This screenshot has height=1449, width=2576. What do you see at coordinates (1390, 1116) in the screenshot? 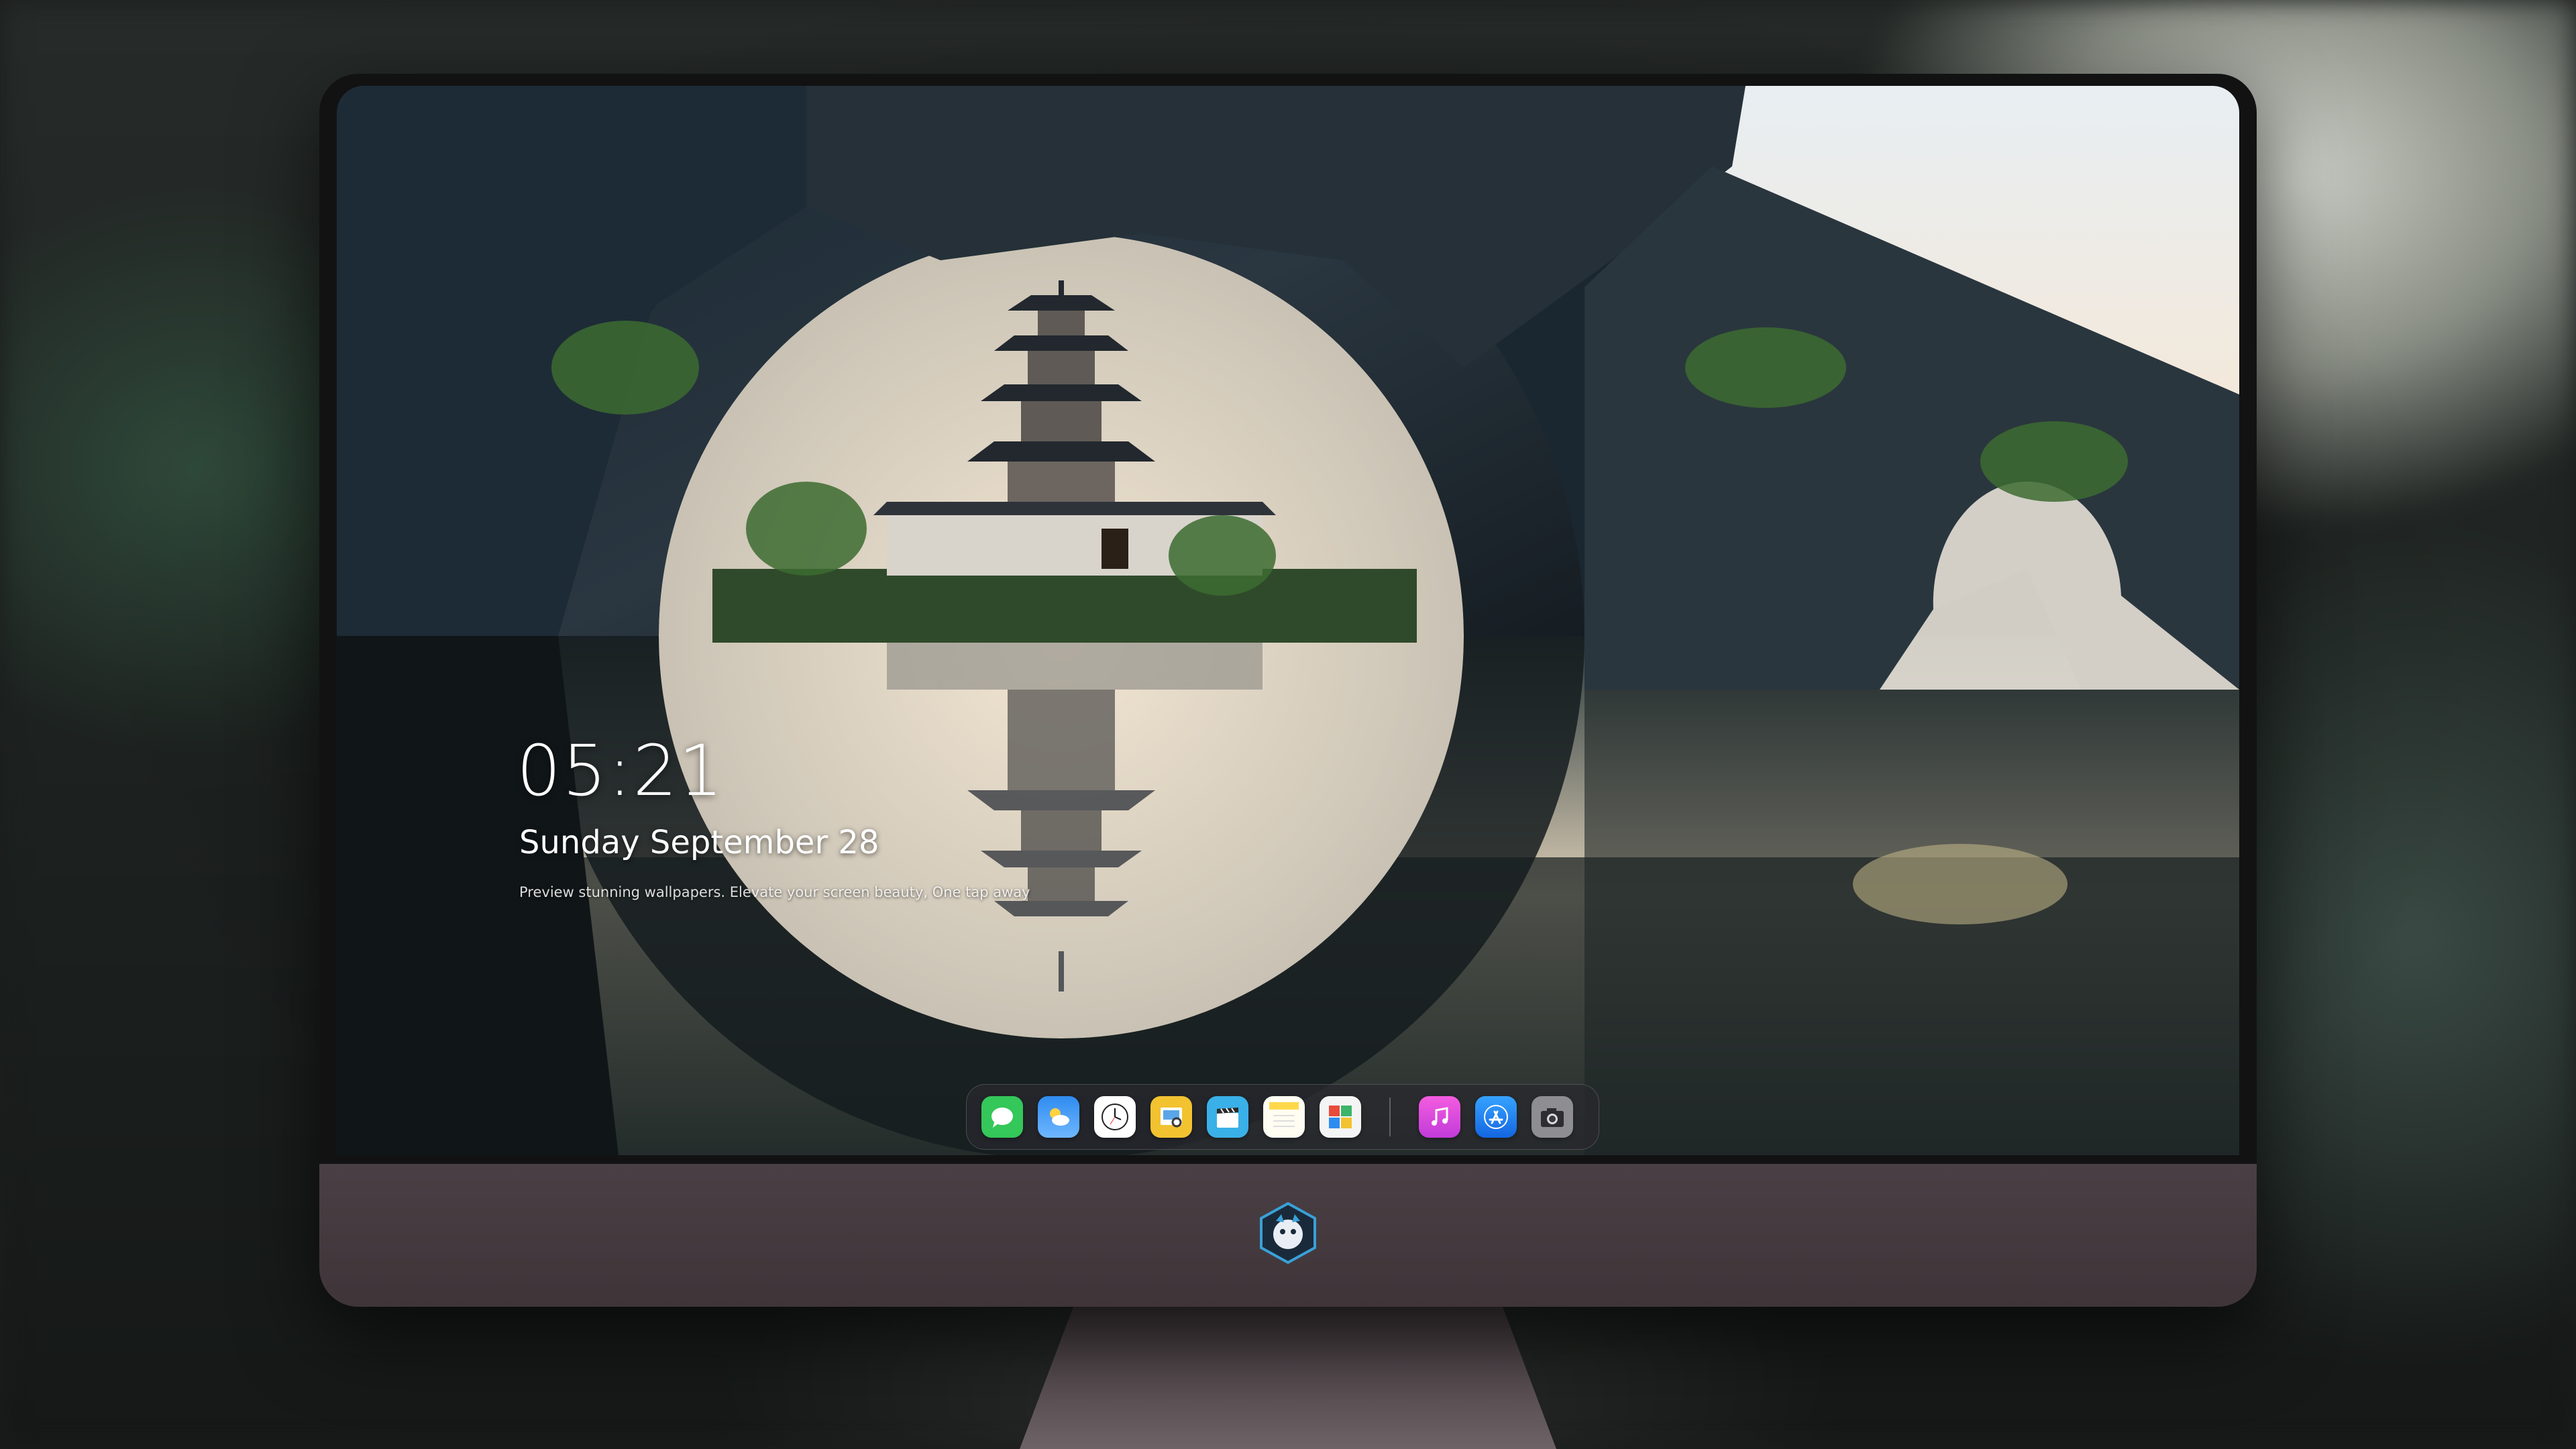
I see `dock-separator` at bounding box center [1390, 1116].